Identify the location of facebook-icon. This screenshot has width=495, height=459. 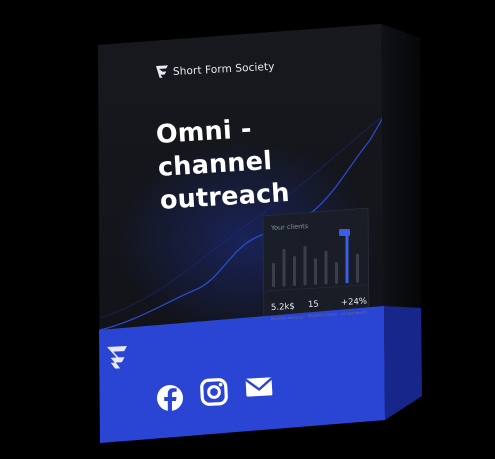
(170, 398).